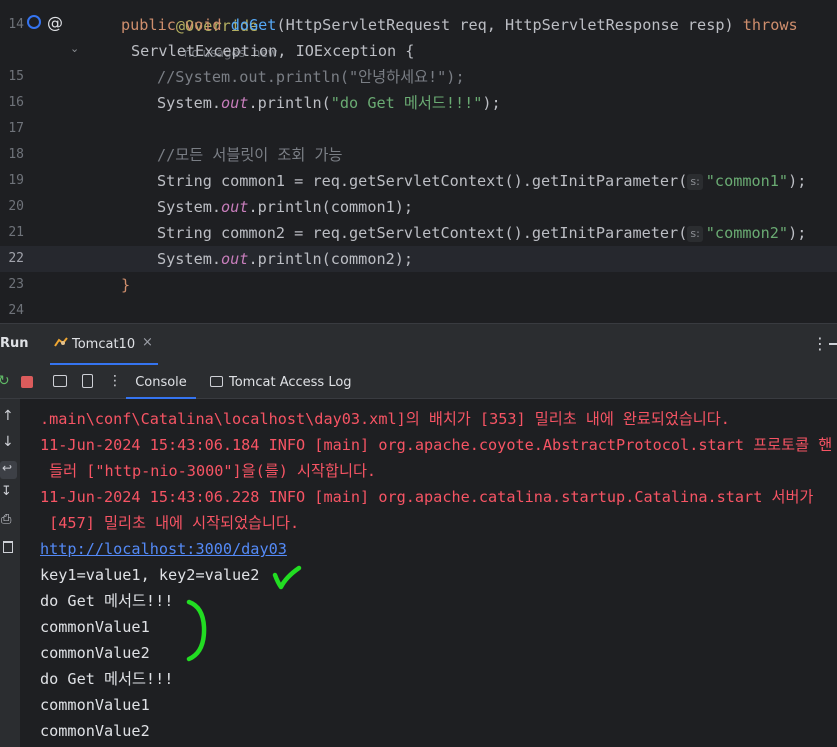 This screenshot has width=837, height=747. What do you see at coordinates (8, 416) in the screenshot?
I see `scroll-up-icon: ↑` at bounding box center [8, 416].